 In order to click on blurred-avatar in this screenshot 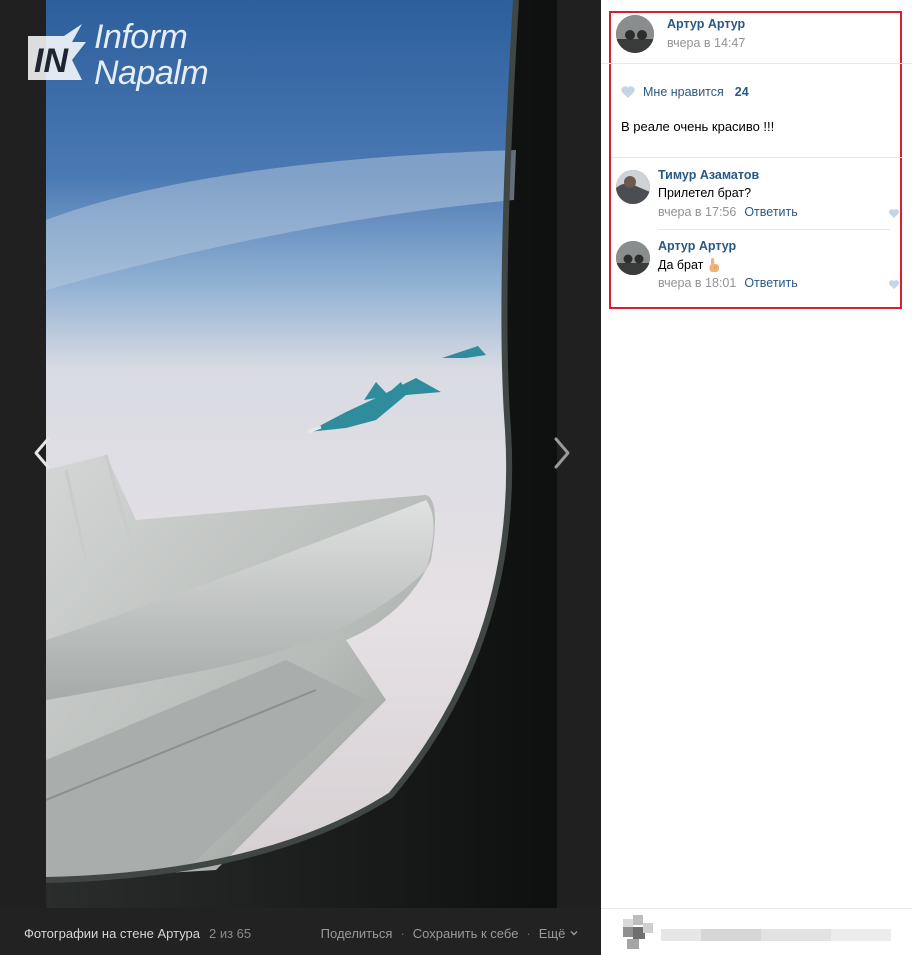, I will do `click(638, 932)`.